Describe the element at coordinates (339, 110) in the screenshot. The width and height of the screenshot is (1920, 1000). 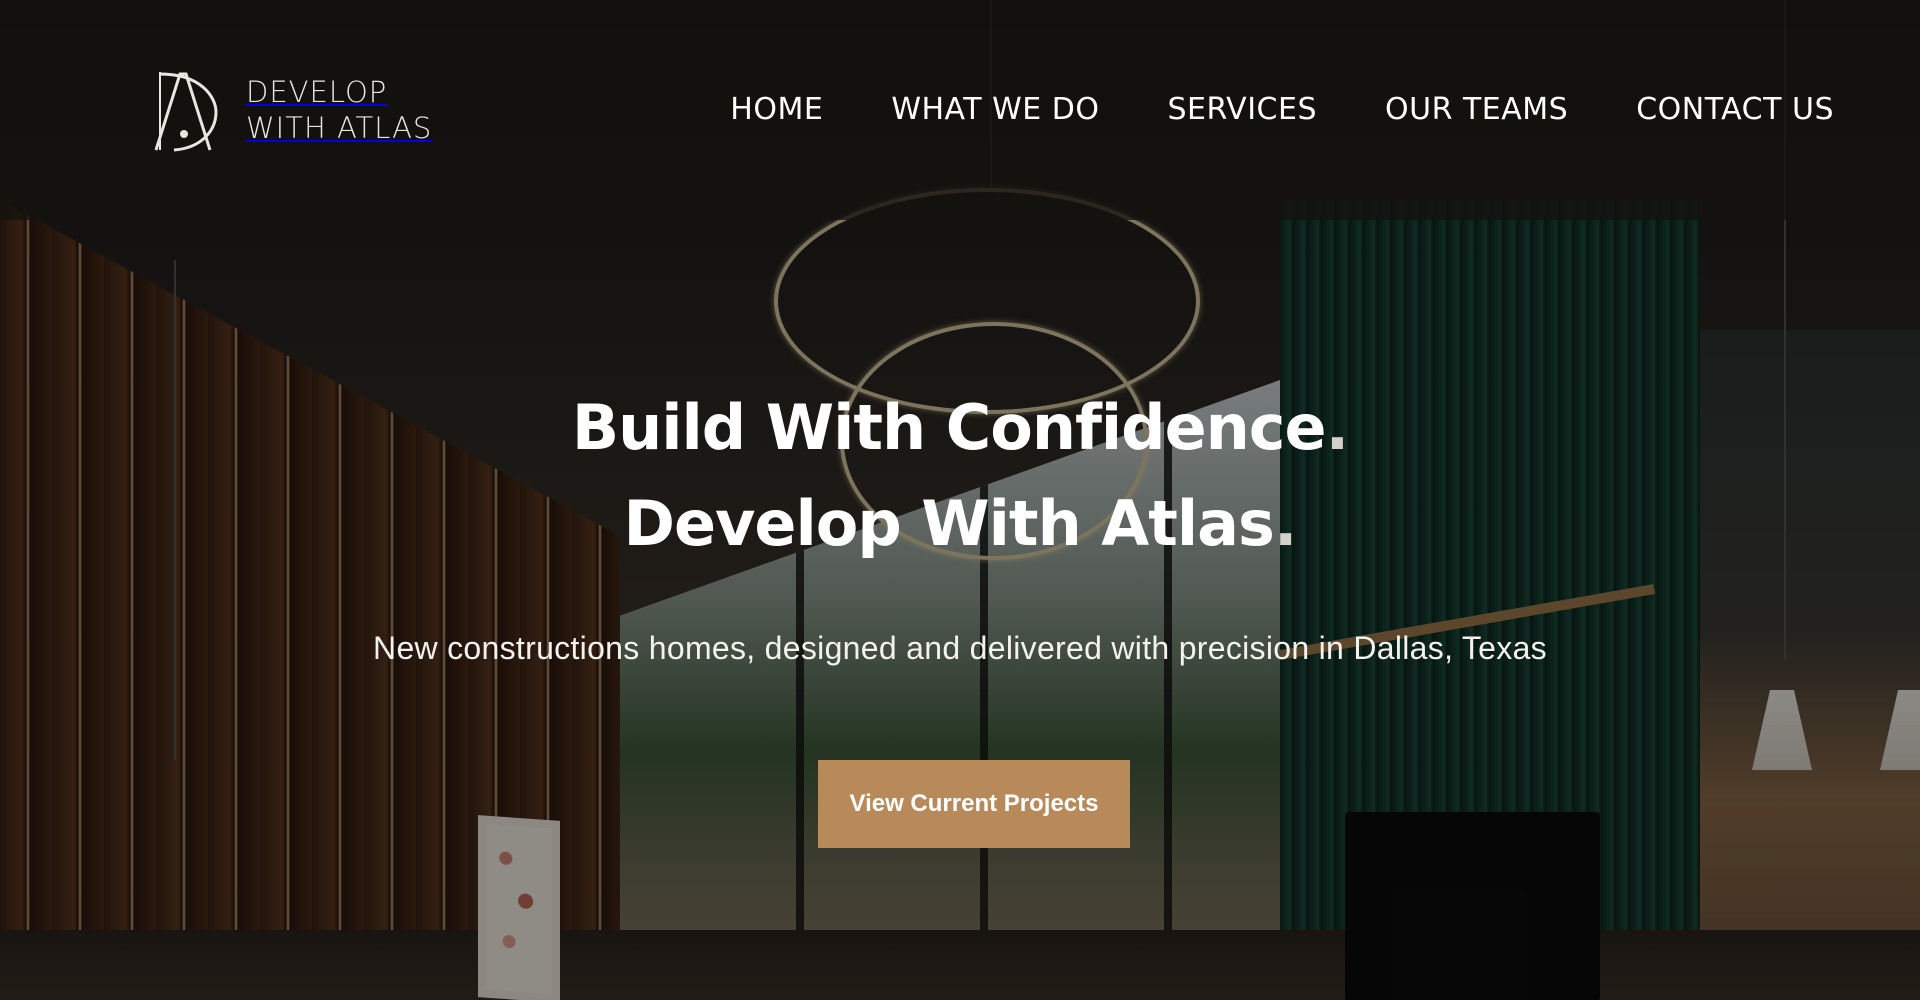
I see `logo-wordmark: DEVELOP WITH ATLAS` at that location.